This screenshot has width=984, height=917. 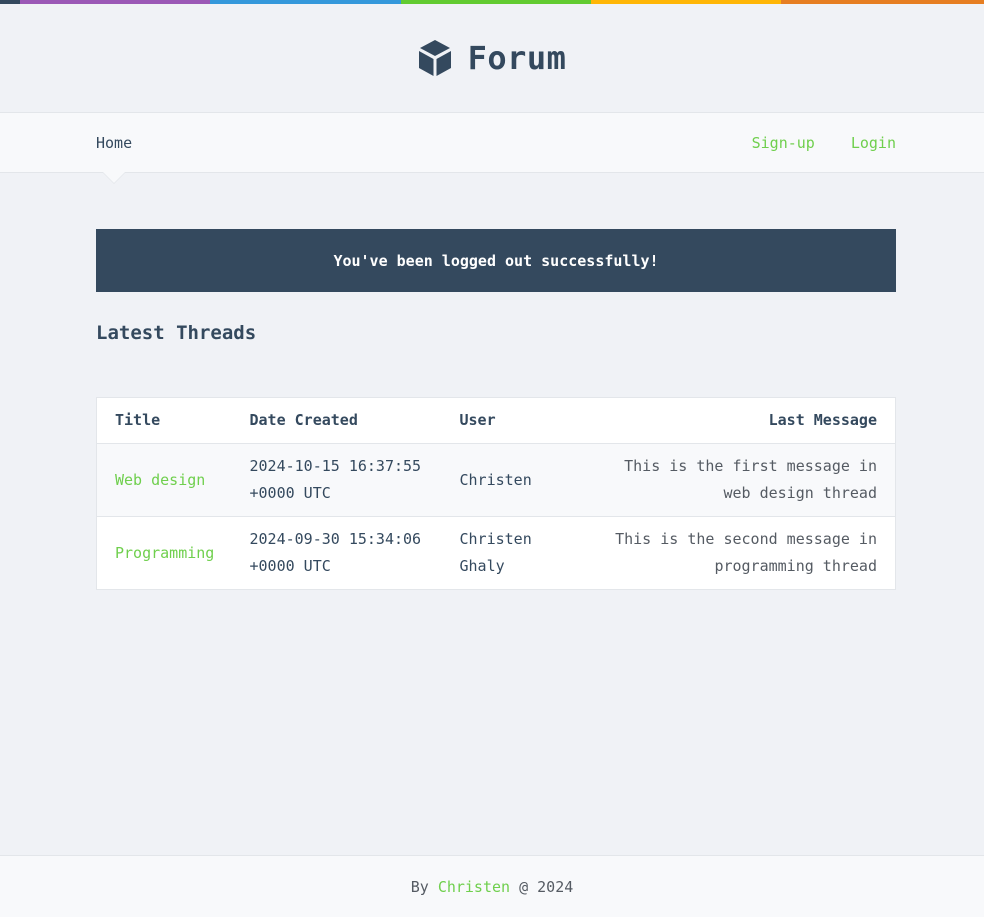 I want to click on thread-last-message-line: web design thread, so click(x=800, y=493).